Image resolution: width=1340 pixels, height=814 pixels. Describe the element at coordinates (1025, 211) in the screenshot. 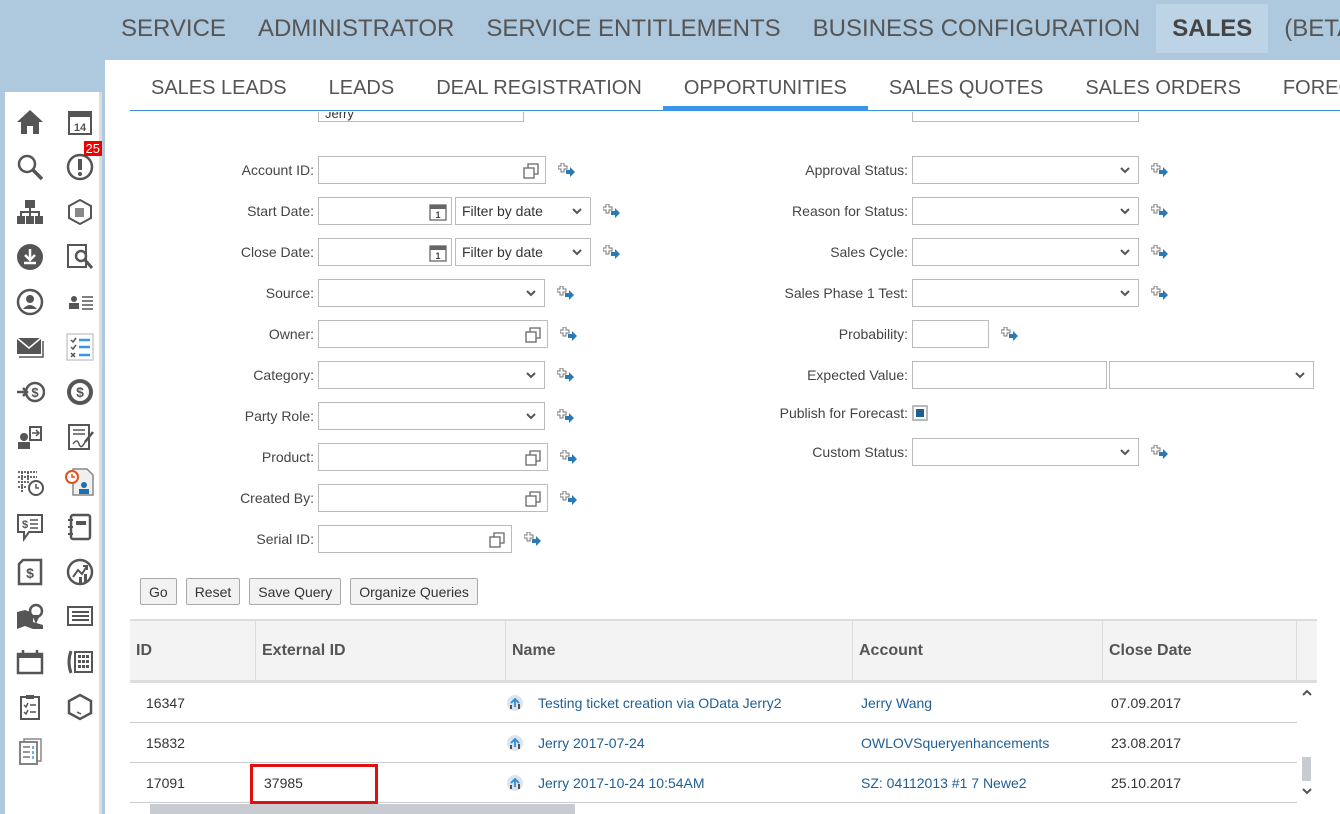

I see `reason-for-status-select` at that location.